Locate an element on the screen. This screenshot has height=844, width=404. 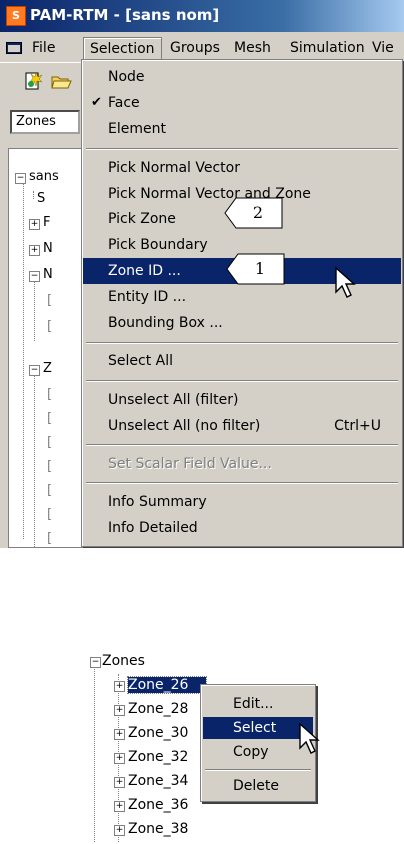
callout-1-label: 1 is located at coordinates (260, 268).